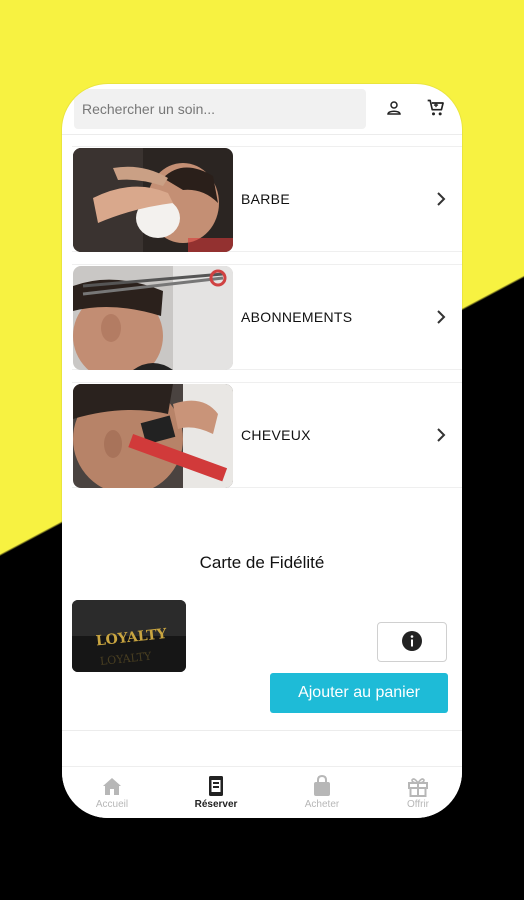 The width and height of the screenshot is (524, 900). I want to click on nav-item-accueil: Accueil, so click(112, 792).